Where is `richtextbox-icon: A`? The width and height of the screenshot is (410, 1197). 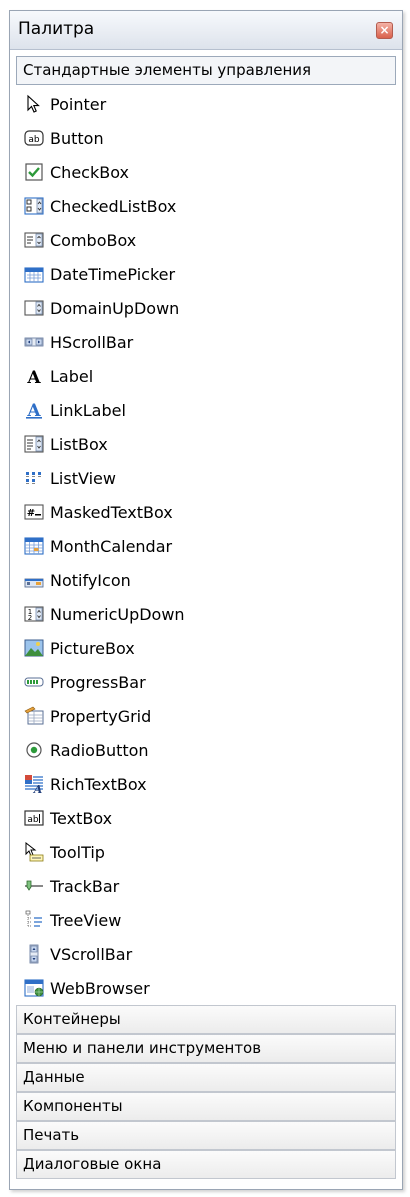
richtextbox-icon: A is located at coordinates (34, 784).